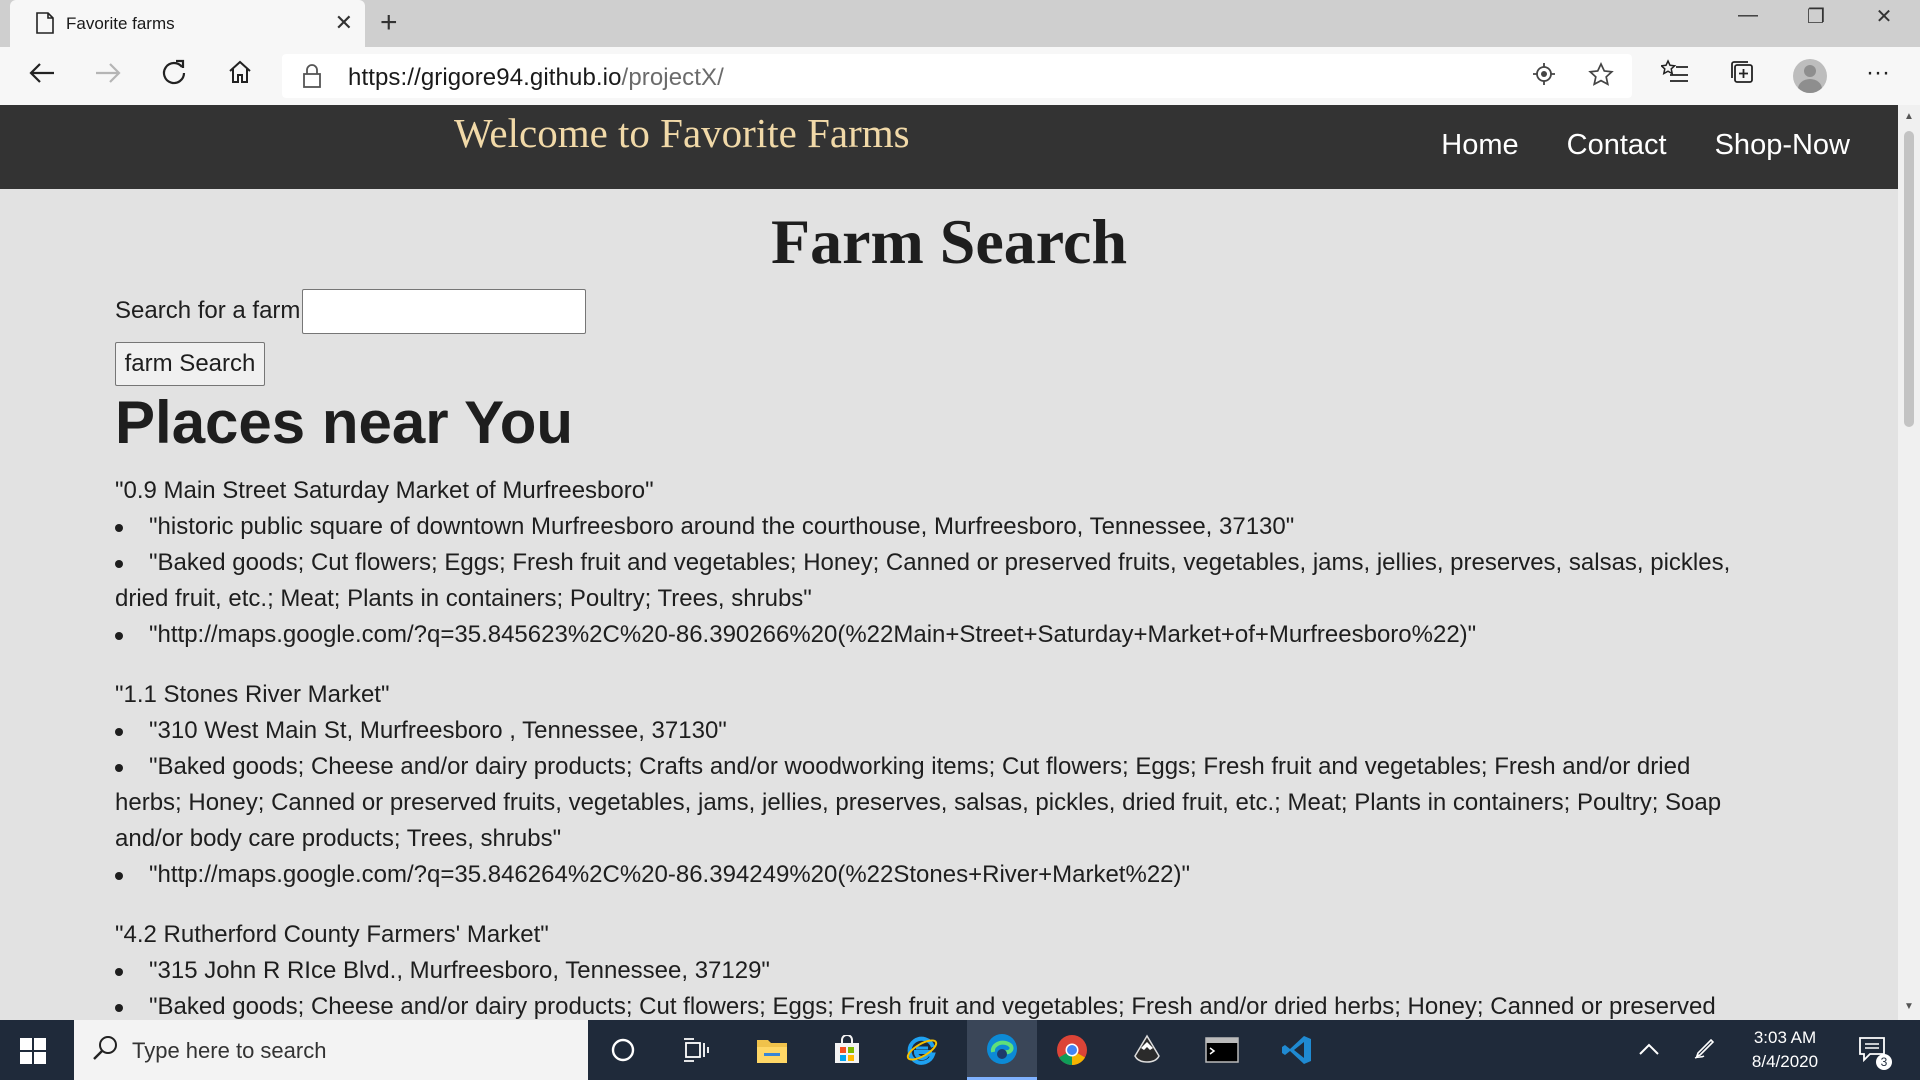 The height and width of the screenshot is (1080, 1920). What do you see at coordinates (106, 1050) in the screenshot?
I see `search-icon` at bounding box center [106, 1050].